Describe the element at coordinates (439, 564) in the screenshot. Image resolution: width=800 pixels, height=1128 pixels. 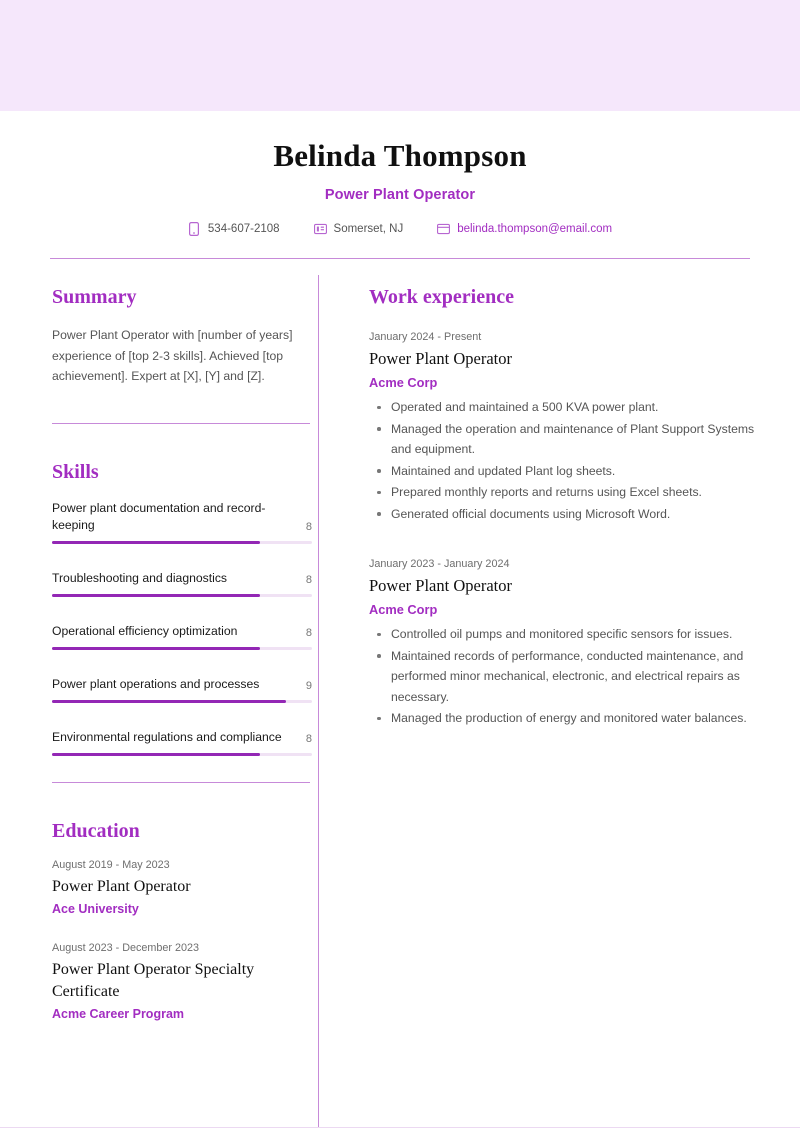
I see `job-date: January 2023 - January 2024` at that location.